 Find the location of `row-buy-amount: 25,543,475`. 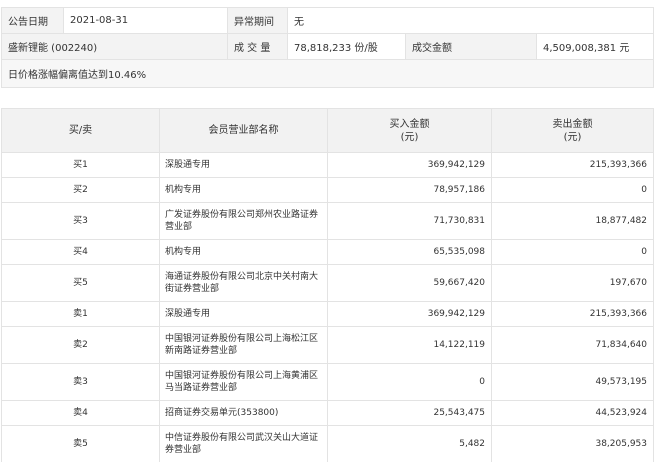

row-buy-amount: 25,543,475 is located at coordinates (409, 413).